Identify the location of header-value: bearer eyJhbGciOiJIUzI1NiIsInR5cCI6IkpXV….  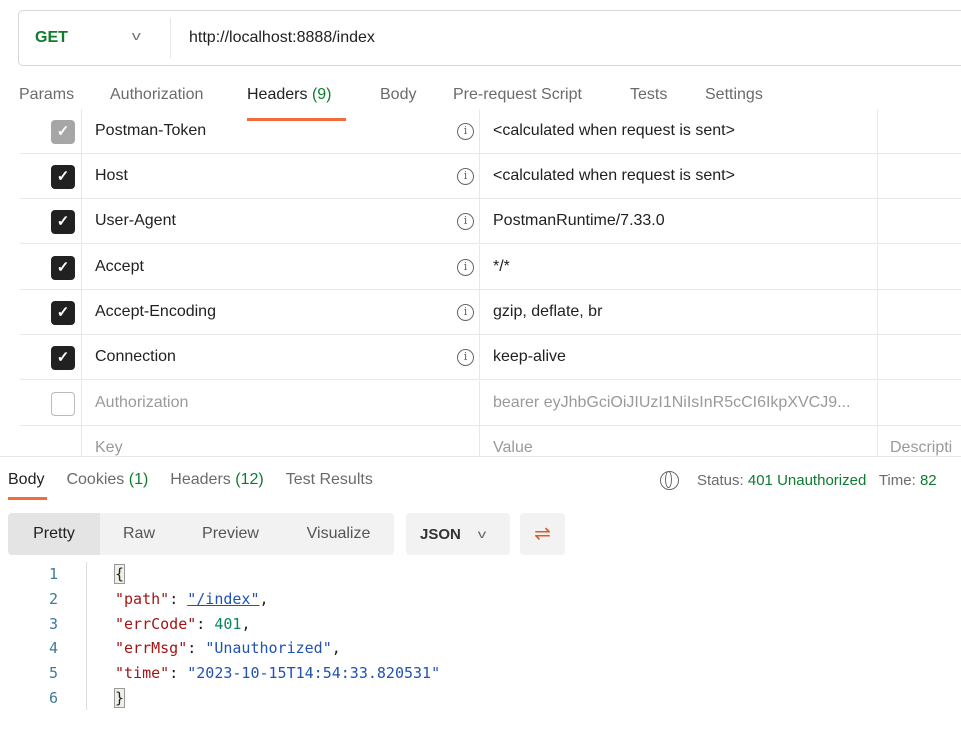
(679, 403).